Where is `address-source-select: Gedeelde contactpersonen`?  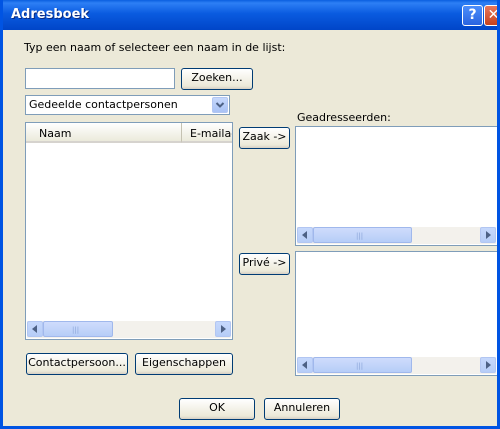 address-source-select: Gedeelde contactpersonen is located at coordinates (127, 105).